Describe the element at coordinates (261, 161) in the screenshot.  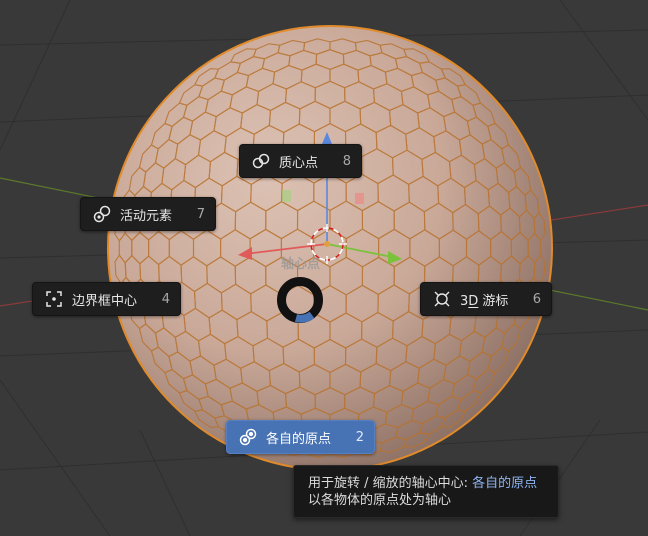
I see `median-point-icon` at that location.